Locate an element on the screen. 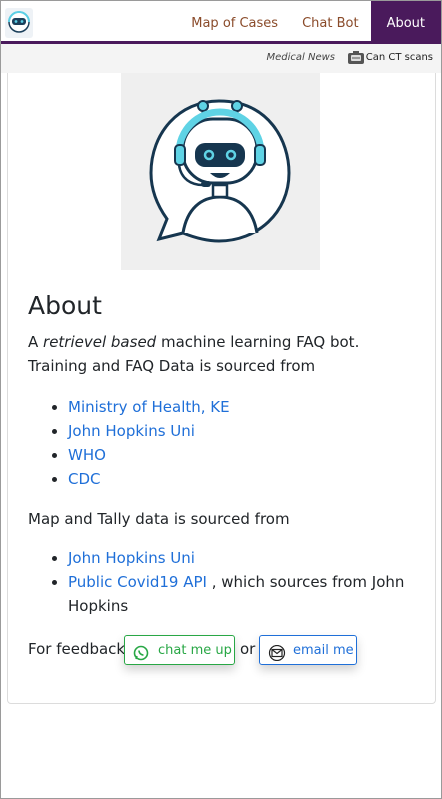  whatsapp-icon is located at coordinates (141, 658).